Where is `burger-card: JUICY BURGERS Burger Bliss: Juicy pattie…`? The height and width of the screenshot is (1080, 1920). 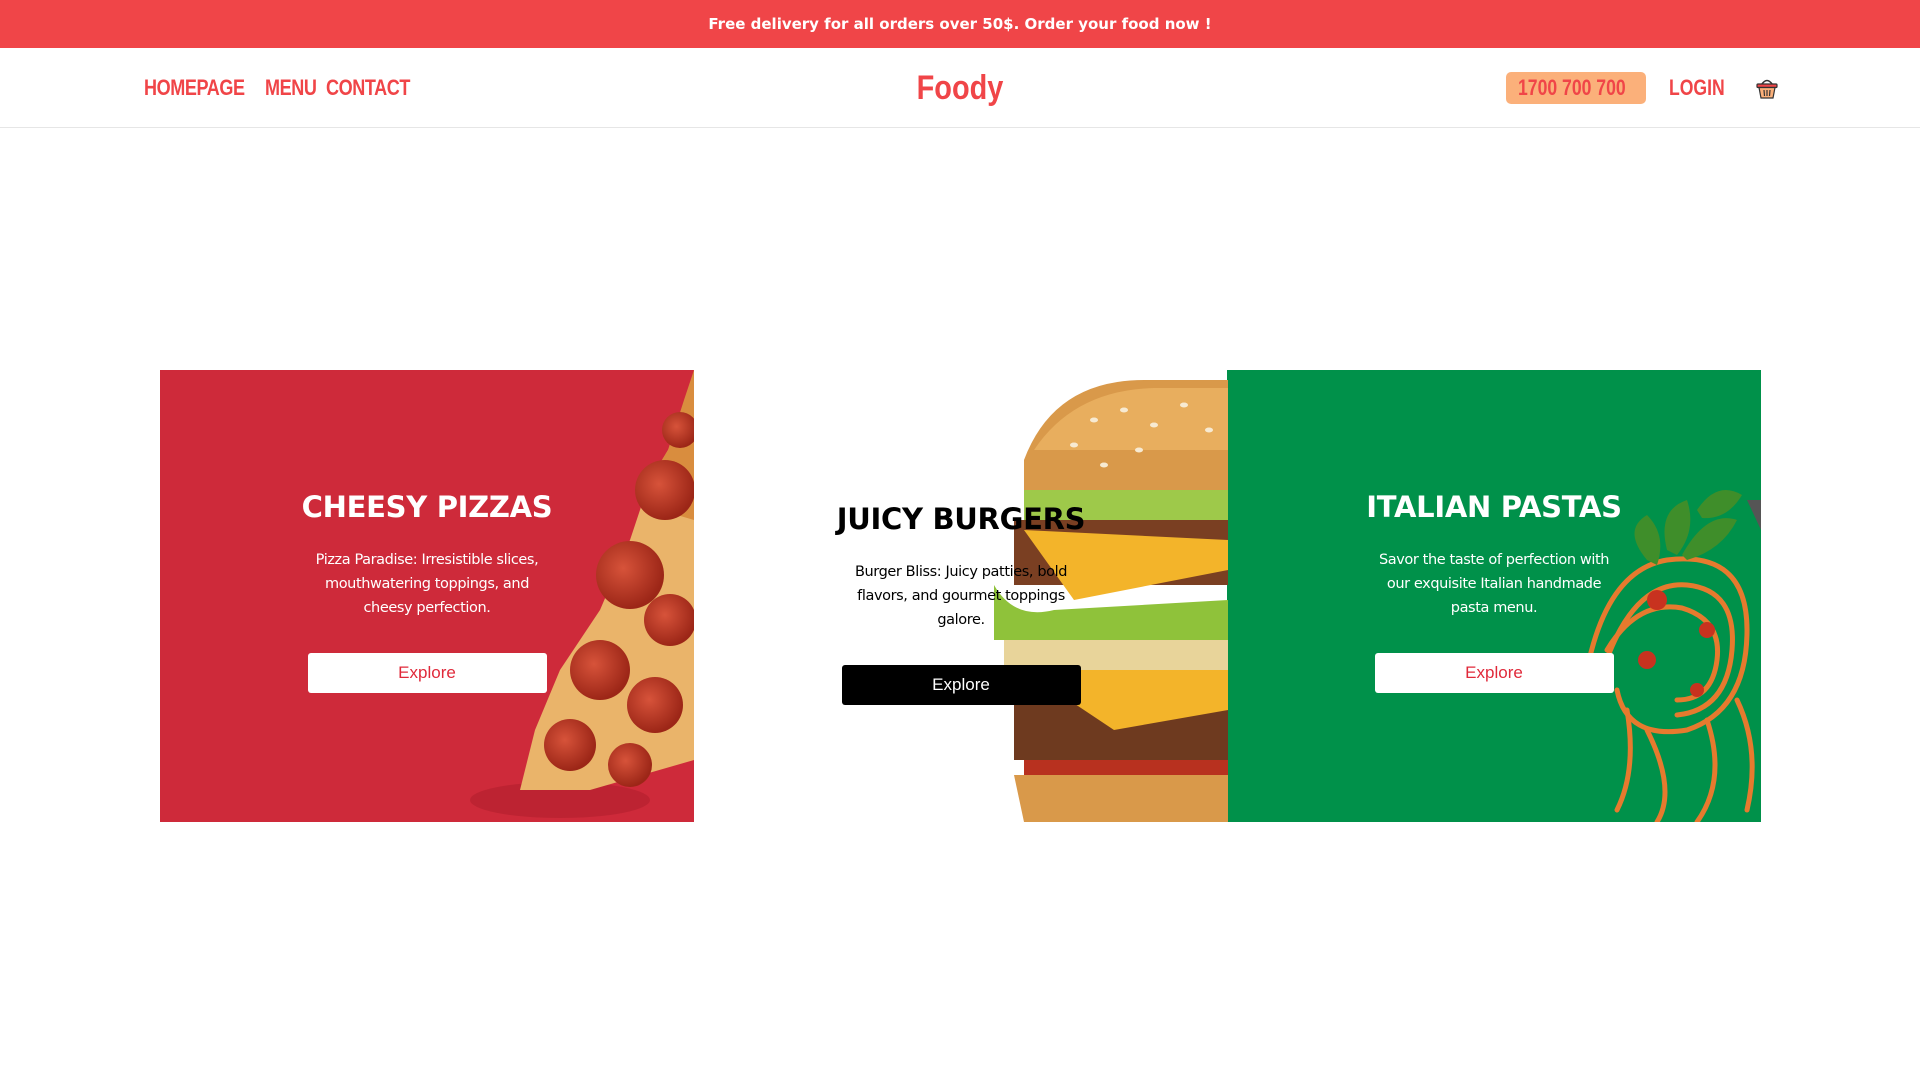 burger-card: JUICY BURGERS Burger Bliss: Juicy pattie… is located at coordinates (961, 596).